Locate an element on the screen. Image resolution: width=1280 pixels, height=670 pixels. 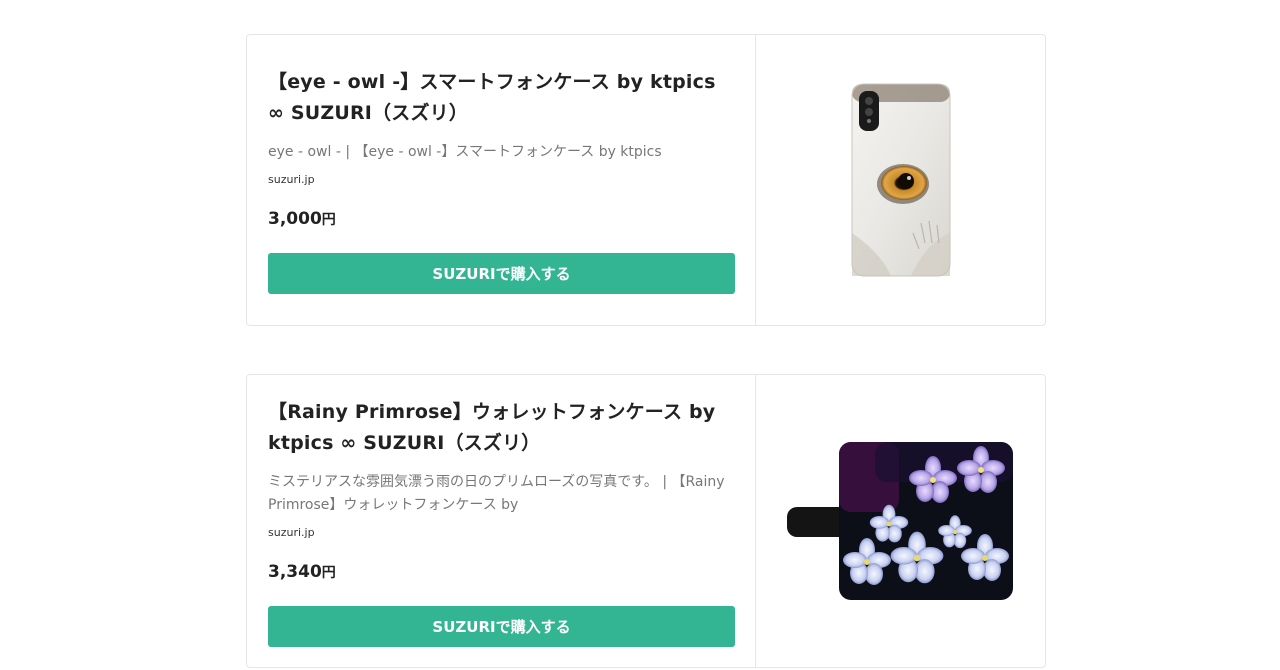
owl-eye-phone-case-image is located at coordinates (900, 180).